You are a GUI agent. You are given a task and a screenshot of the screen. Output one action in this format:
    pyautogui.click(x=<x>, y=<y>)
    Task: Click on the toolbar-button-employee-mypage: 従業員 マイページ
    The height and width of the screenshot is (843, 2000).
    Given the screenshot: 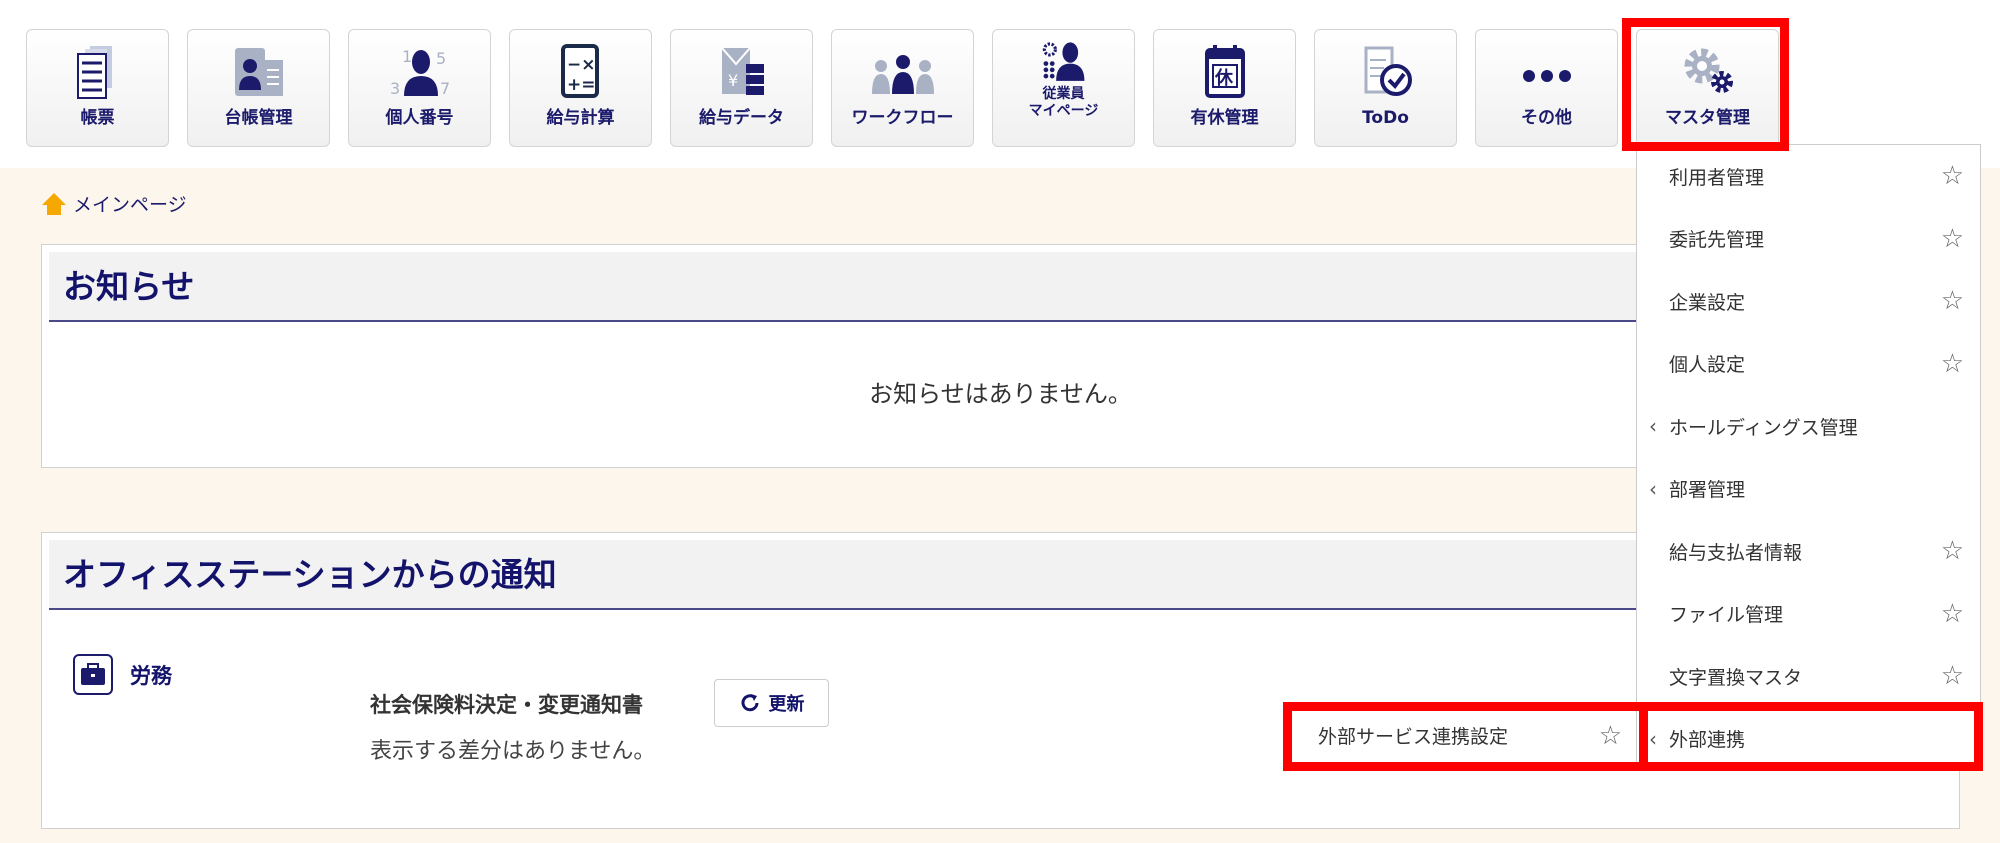 What is the action you would take?
    pyautogui.click(x=1063, y=88)
    